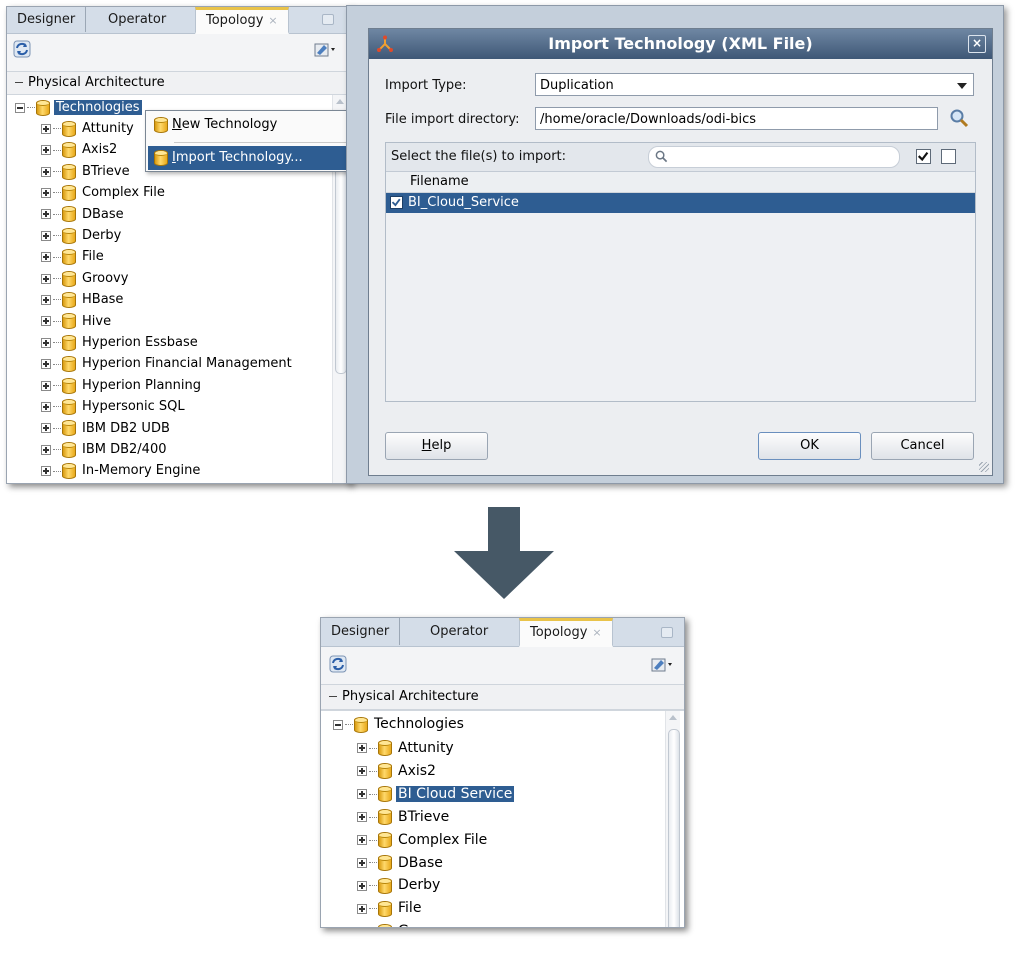 The height and width of the screenshot is (953, 1024). What do you see at coordinates (77, 321) in the screenshot?
I see `tree-item: Hive` at bounding box center [77, 321].